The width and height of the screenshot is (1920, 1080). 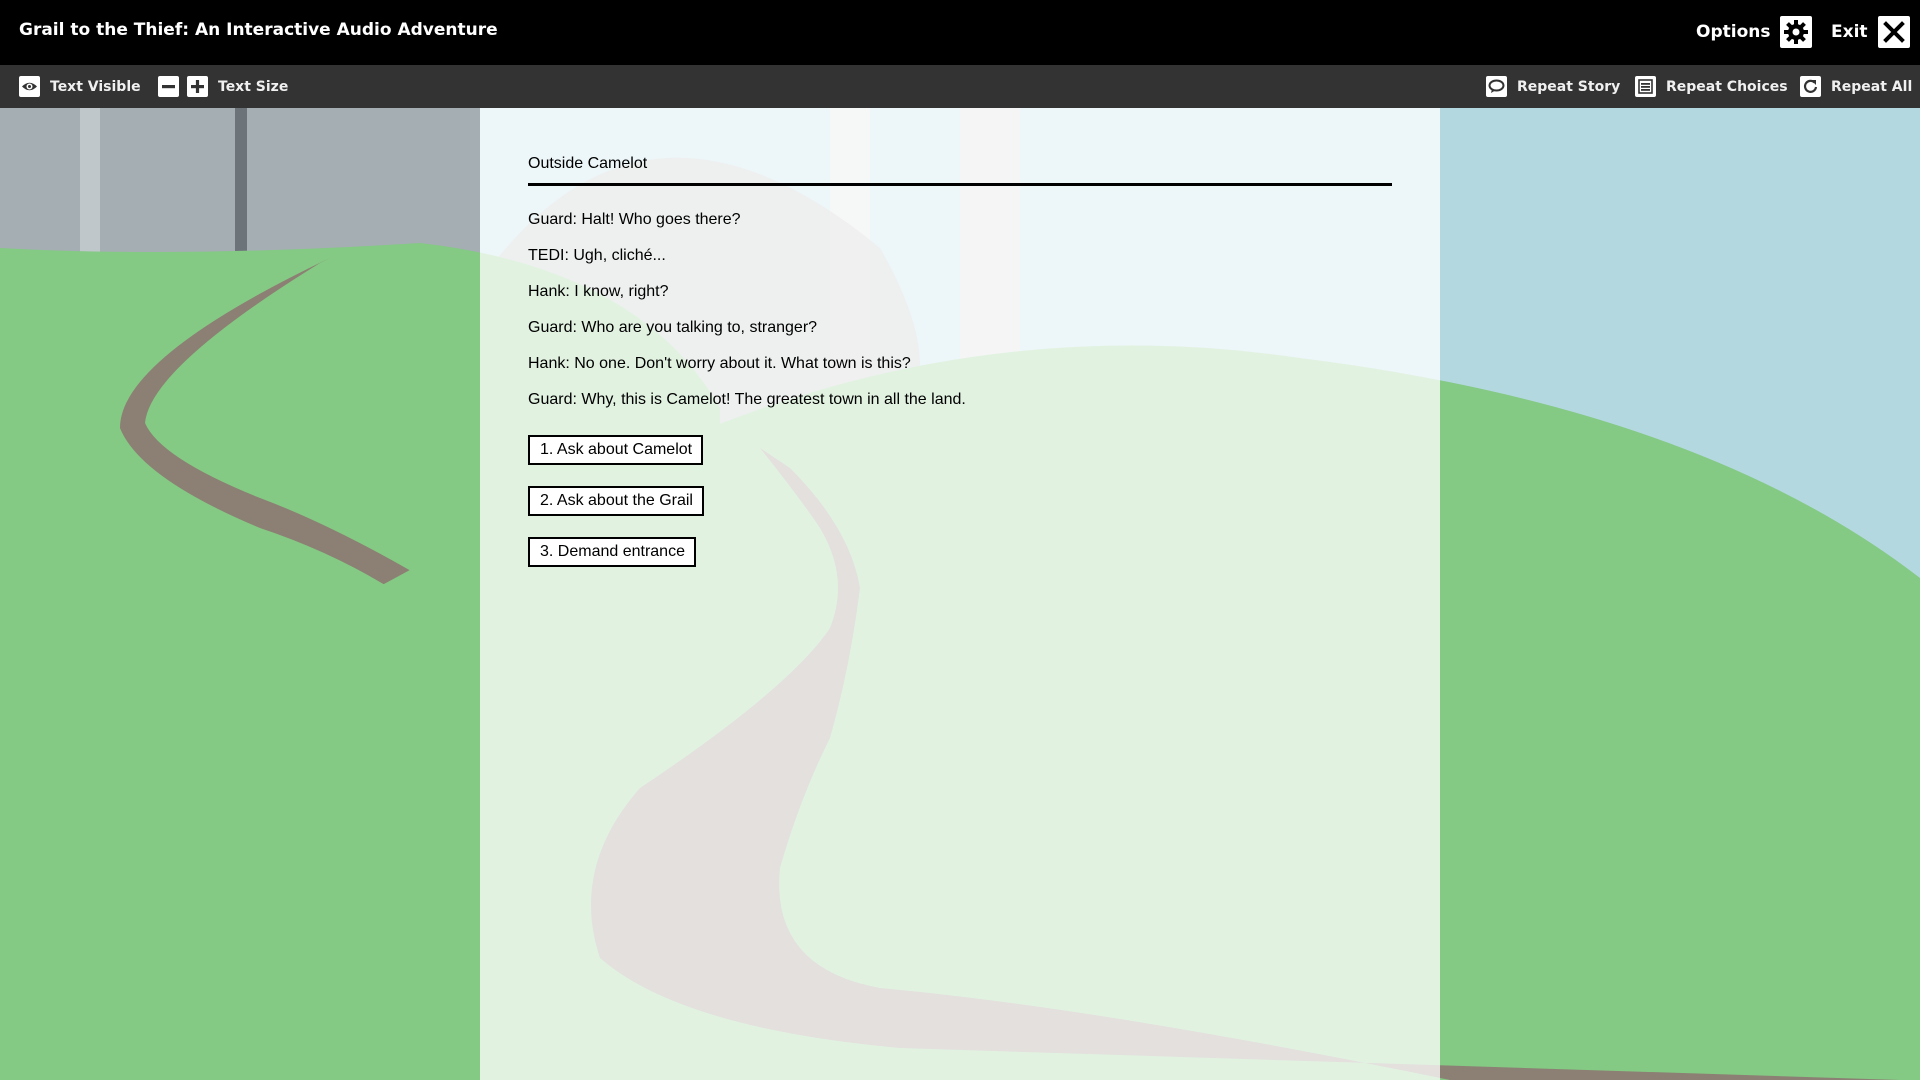 What do you see at coordinates (634, 219) in the screenshot?
I see `dialogue-line: Guard: Halt! Who goes there?` at bounding box center [634, 219].